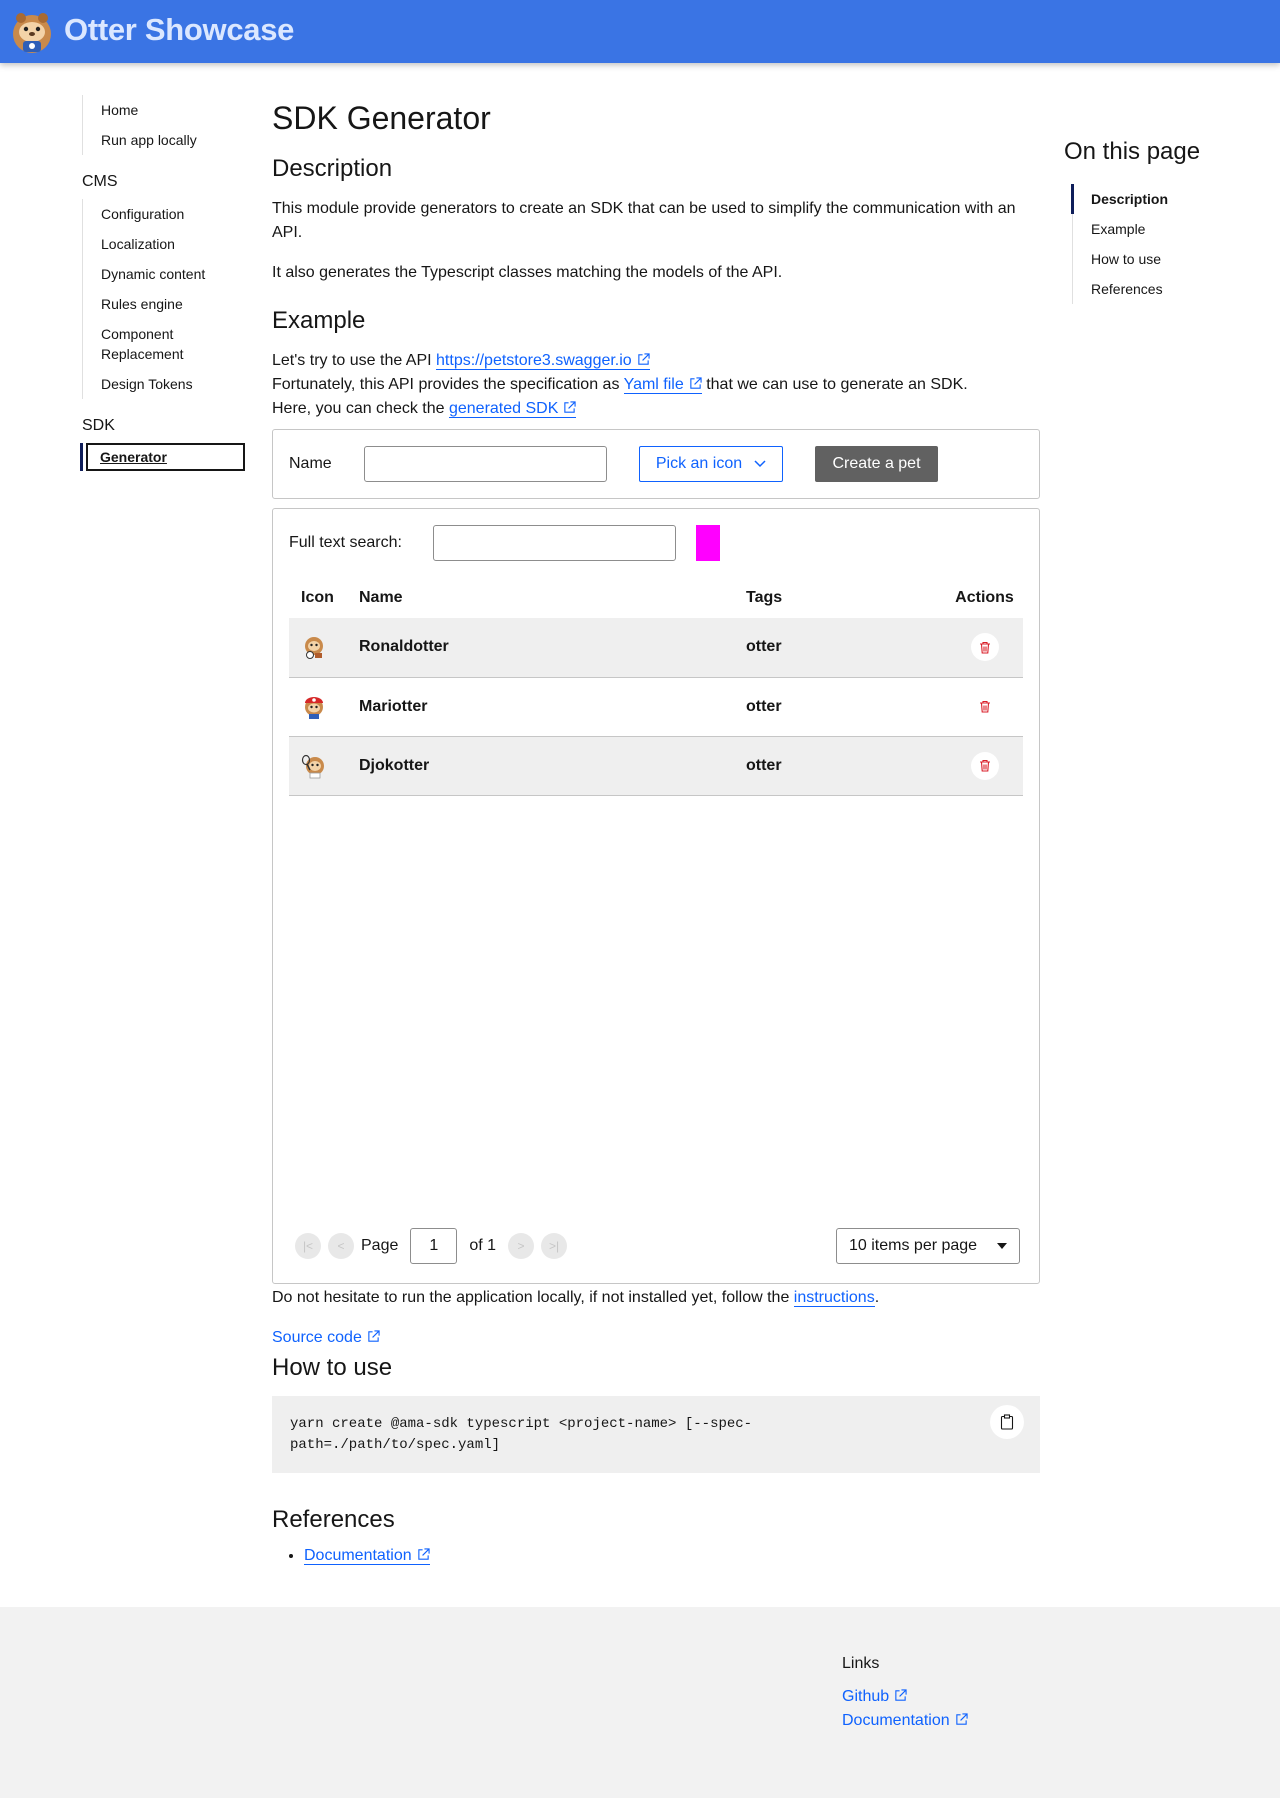  Describe the element at coordinates (360, 408) in the screenshot. I see `example-line-3-text: Here, you can check the` at that location.